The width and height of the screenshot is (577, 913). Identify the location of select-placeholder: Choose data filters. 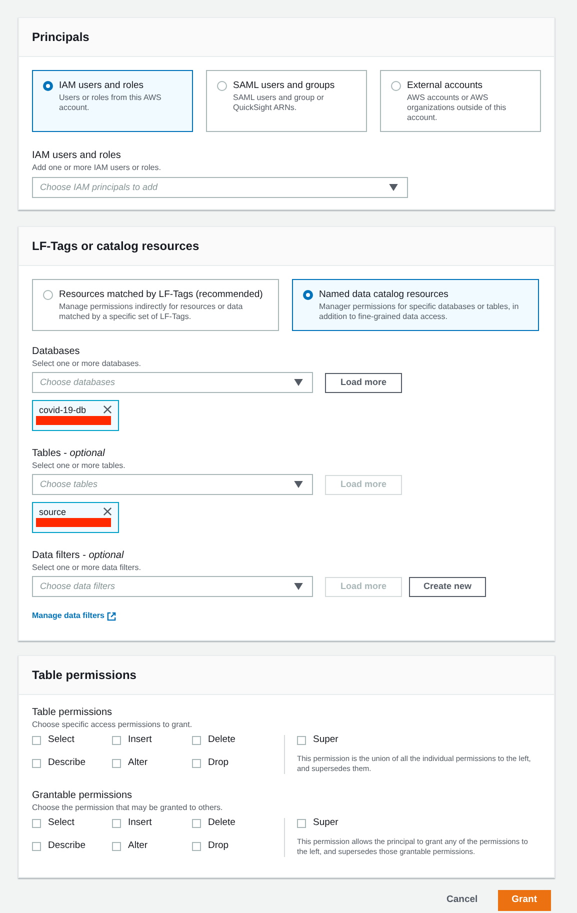
(78, 586).